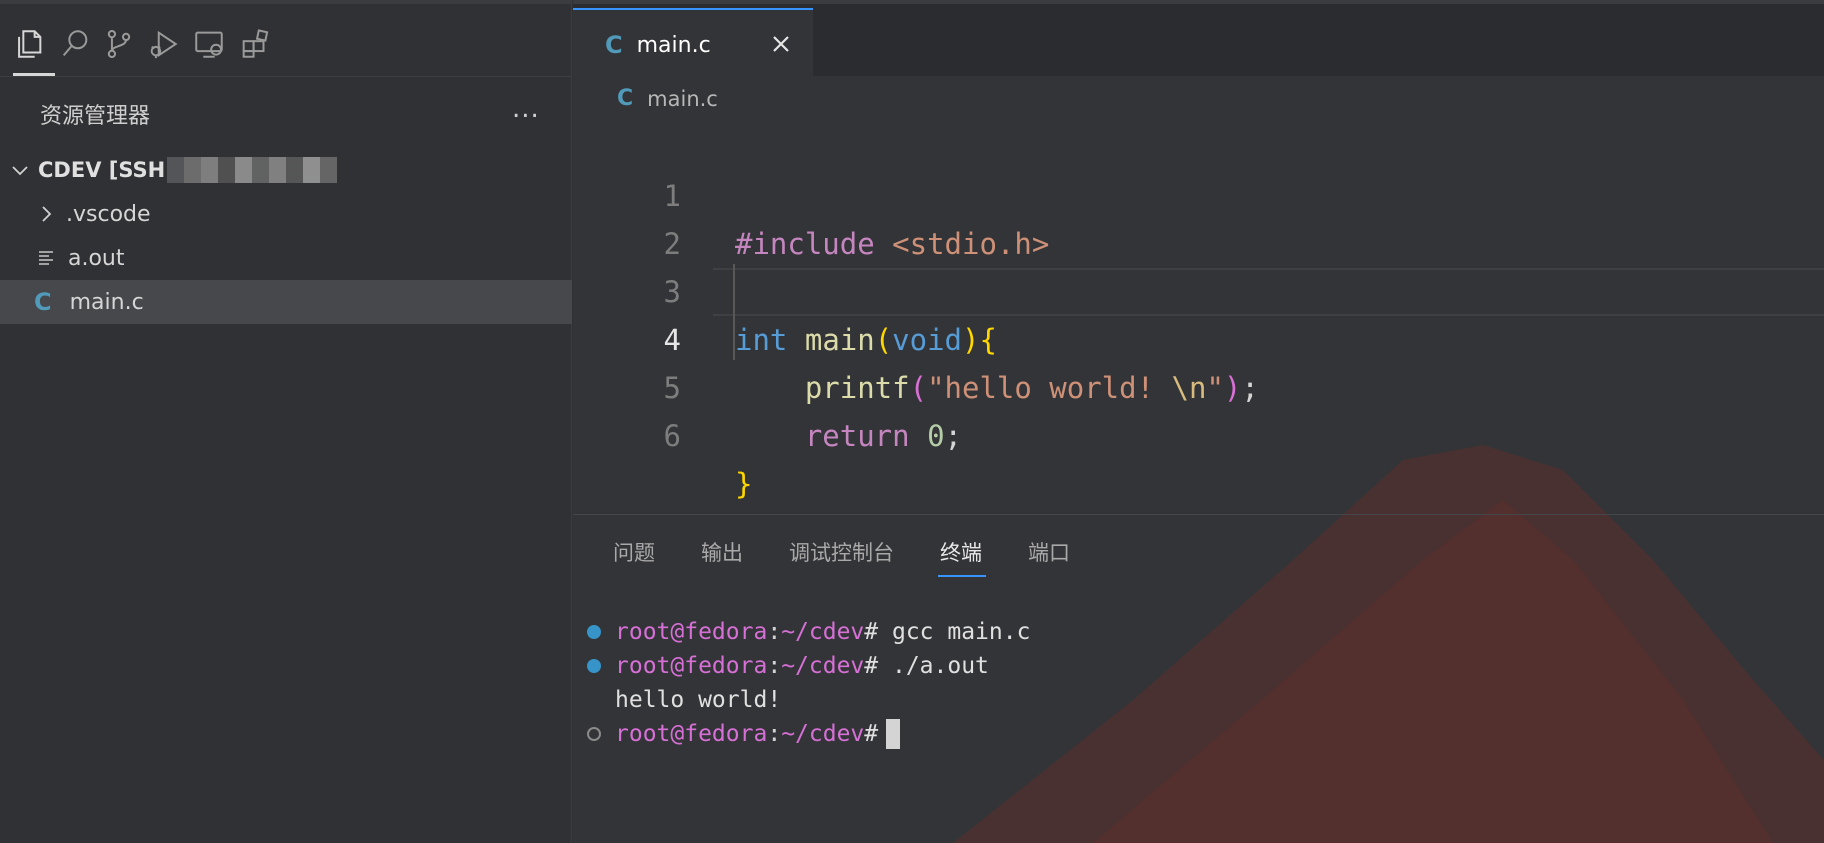 This screenshot has height=843, width=1824. Describe the element at coordinates (96, 258) in the screenshot. I see `tree-item-label: a.out` at that location.